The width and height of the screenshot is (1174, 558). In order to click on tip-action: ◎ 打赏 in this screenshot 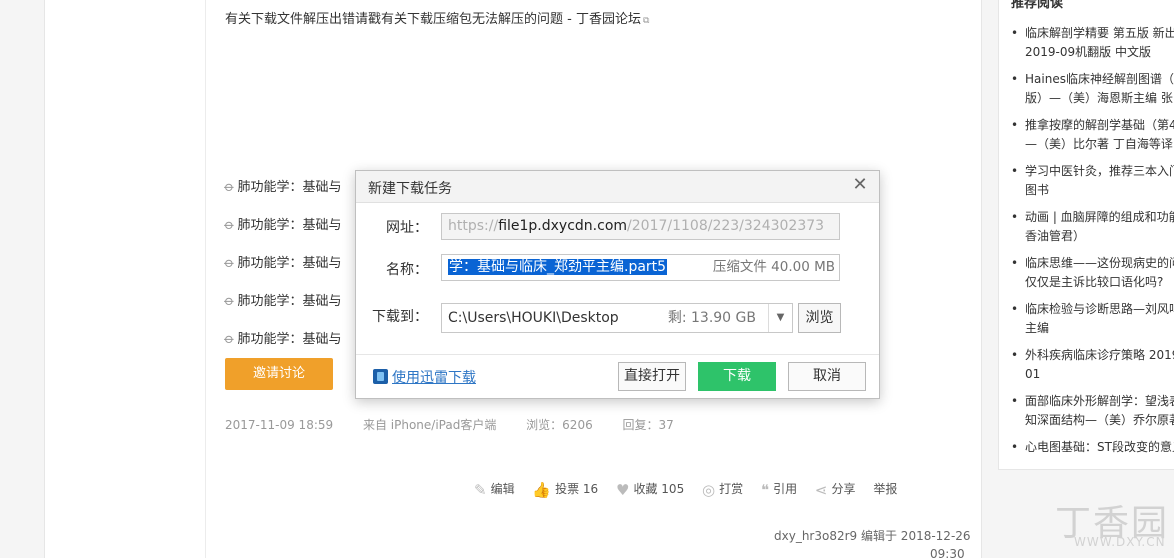, I will do `click(722, 489)`.